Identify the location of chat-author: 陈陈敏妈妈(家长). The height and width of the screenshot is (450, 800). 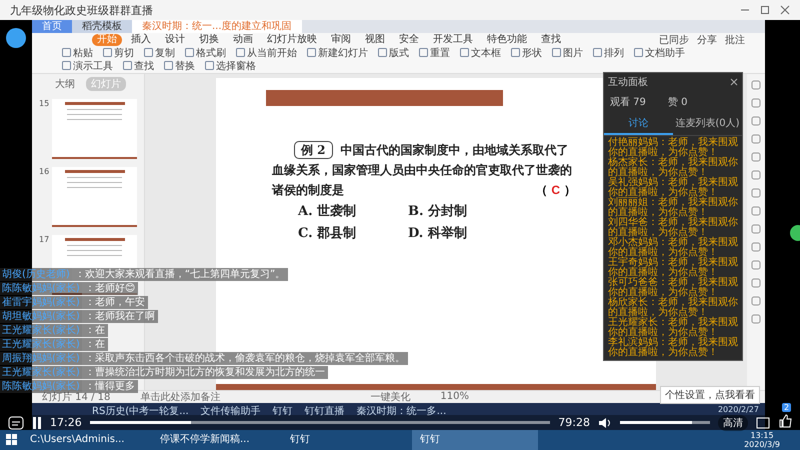
(41, 288).